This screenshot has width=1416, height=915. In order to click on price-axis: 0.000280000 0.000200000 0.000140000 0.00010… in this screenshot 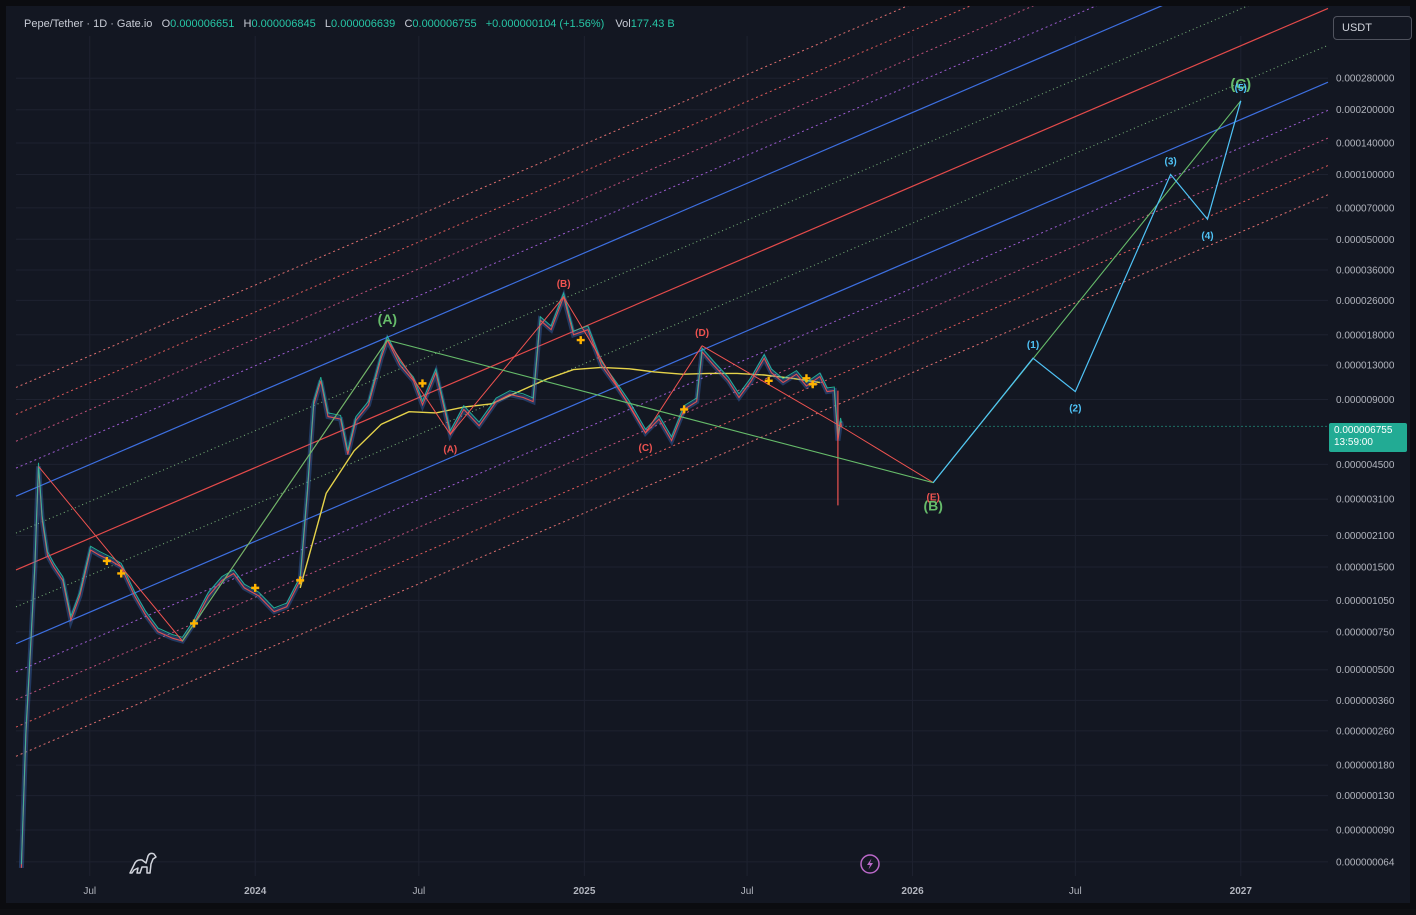, I will do `click(1365, 471)`.